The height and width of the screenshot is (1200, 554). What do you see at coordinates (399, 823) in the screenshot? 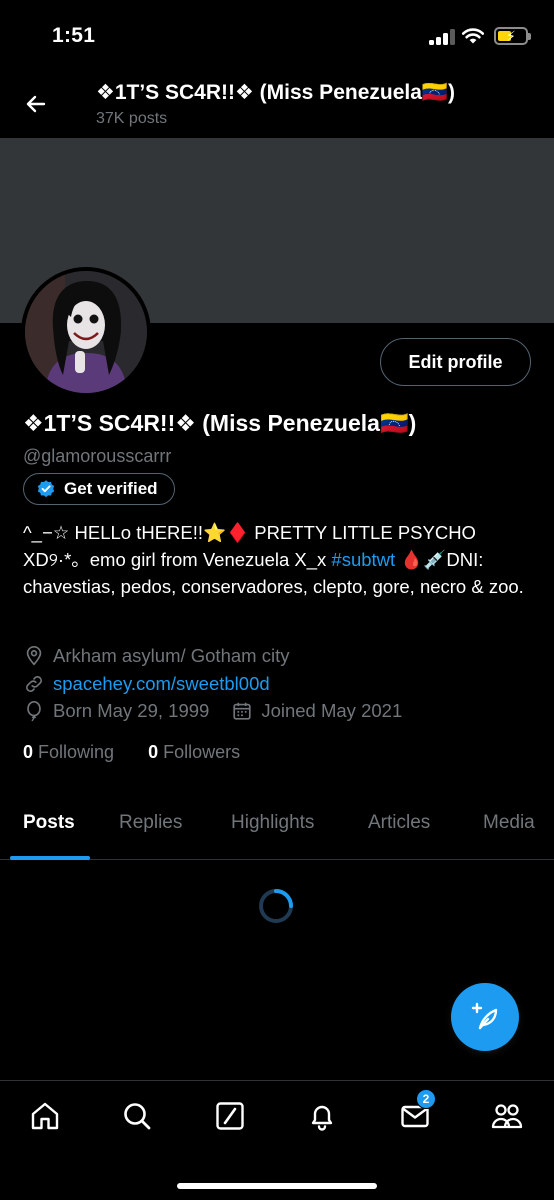
I see `tab-articles: Articles` at bounding box center [399, 823].